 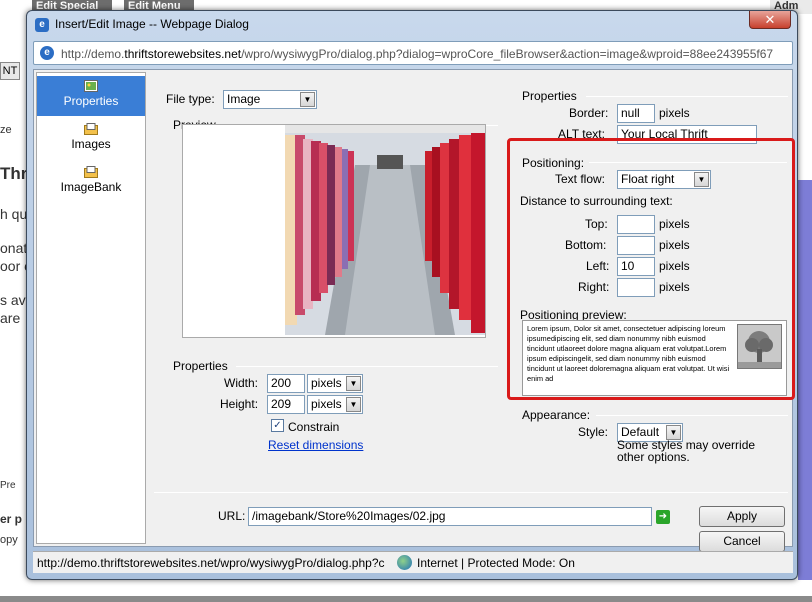 What do you see at coordinates (239, 404) in the screenshot?
I see `height-label: Height:` at bounding box center [239, 404].